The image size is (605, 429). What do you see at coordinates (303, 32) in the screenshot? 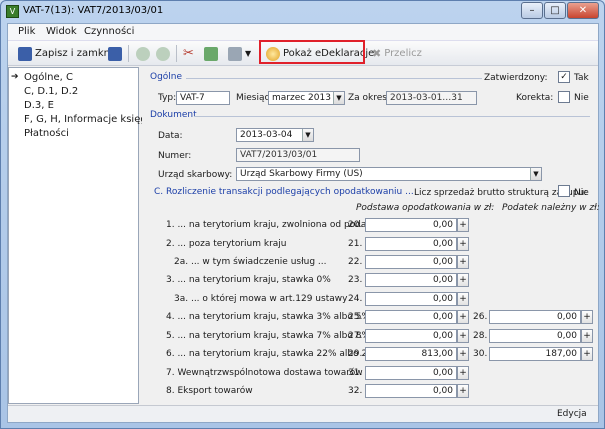
I see `menu-bar: Plik Widok Czynności` at bounding box center [303, 32].